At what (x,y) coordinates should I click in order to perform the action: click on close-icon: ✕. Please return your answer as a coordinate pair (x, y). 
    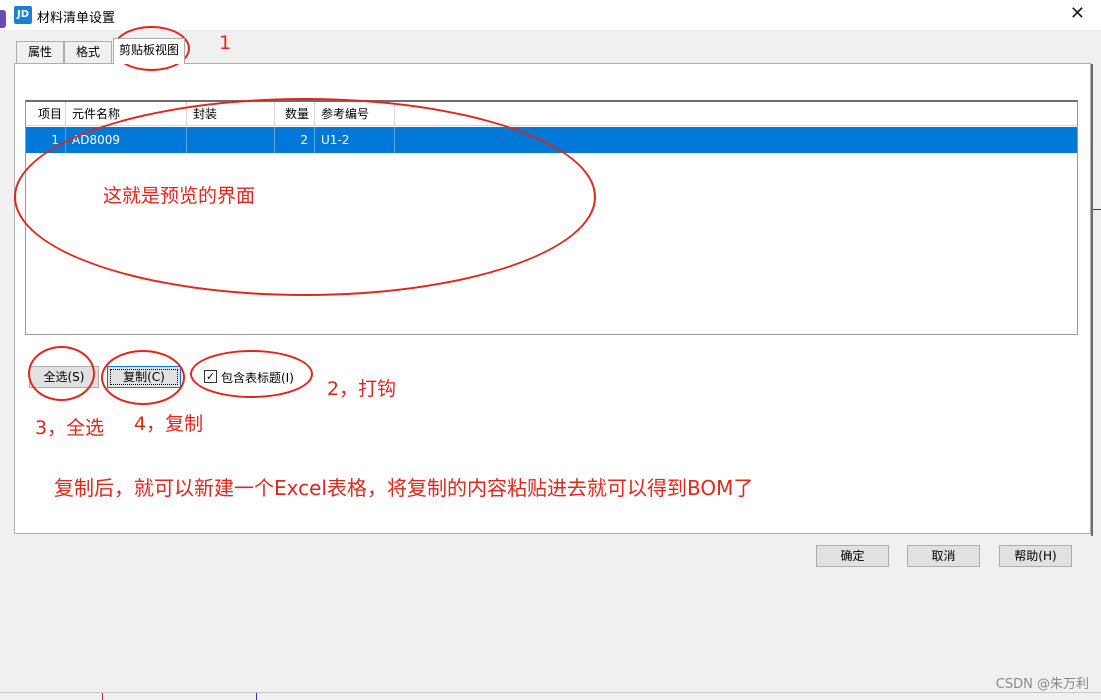
    Looking at the image, I should click on (1077, 14).